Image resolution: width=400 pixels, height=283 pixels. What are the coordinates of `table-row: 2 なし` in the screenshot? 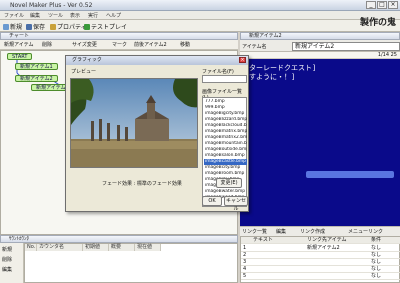 It's located at (320, 255).